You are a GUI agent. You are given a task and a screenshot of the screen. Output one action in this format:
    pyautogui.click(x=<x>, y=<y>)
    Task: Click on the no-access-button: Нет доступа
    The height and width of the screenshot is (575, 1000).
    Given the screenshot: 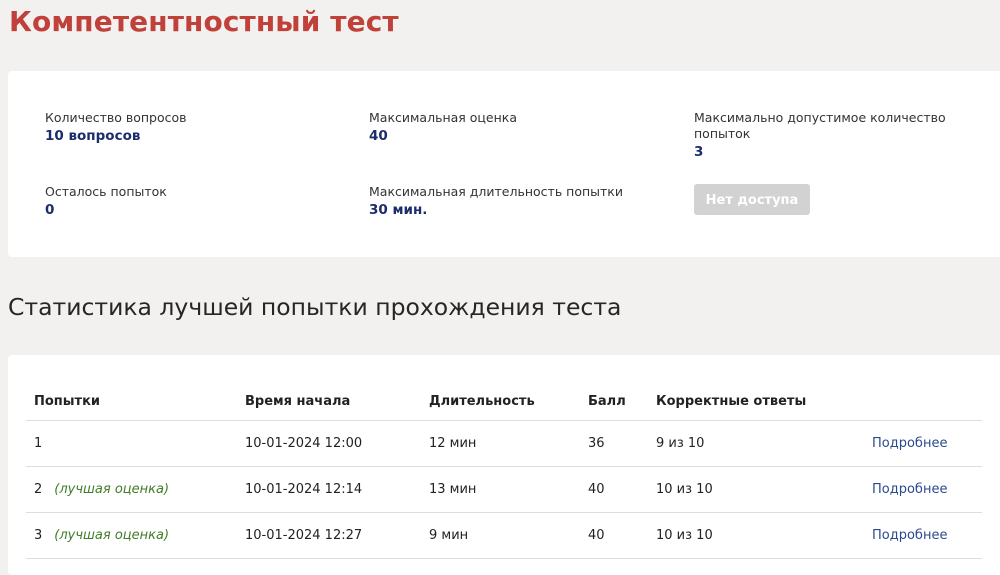 What is the action you would take?
    pyautogui.click(x=752, y=199)
    